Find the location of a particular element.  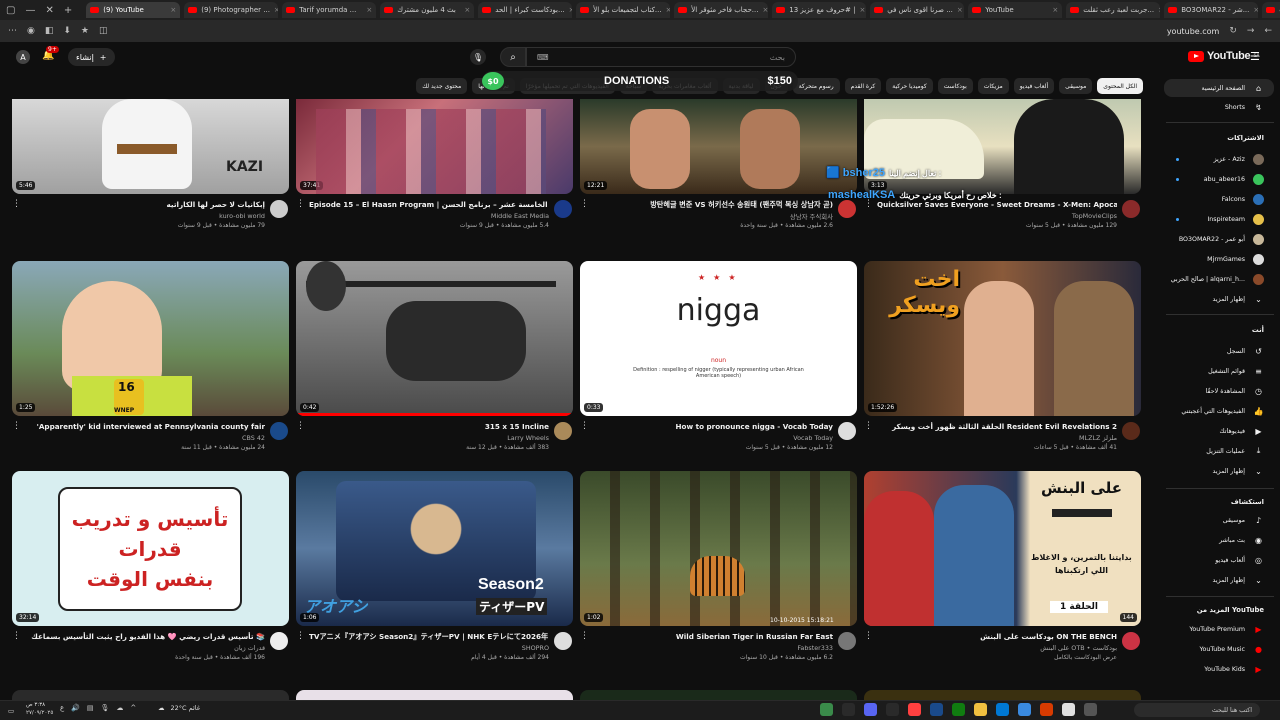

video-thumbnail: 3:13 is located at coordinates (1002, 146).